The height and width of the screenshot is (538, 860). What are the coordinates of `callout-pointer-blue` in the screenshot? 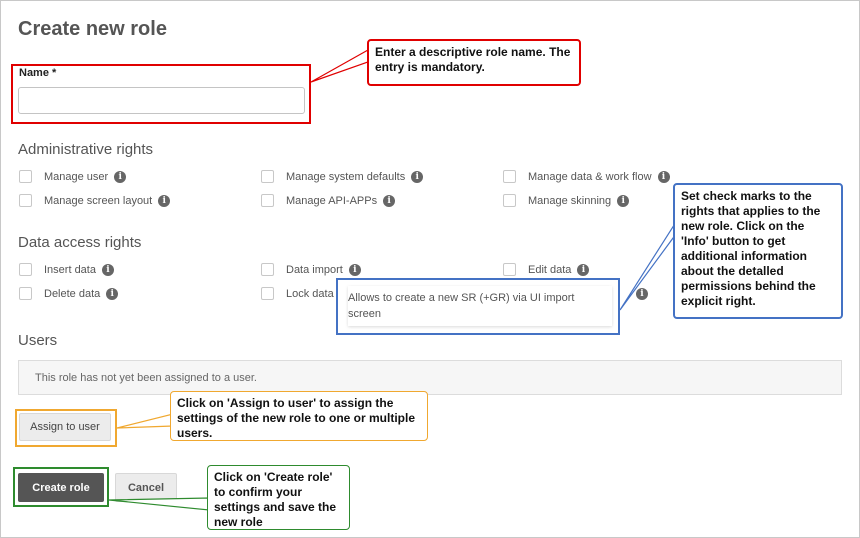 It's located at (648, 265).